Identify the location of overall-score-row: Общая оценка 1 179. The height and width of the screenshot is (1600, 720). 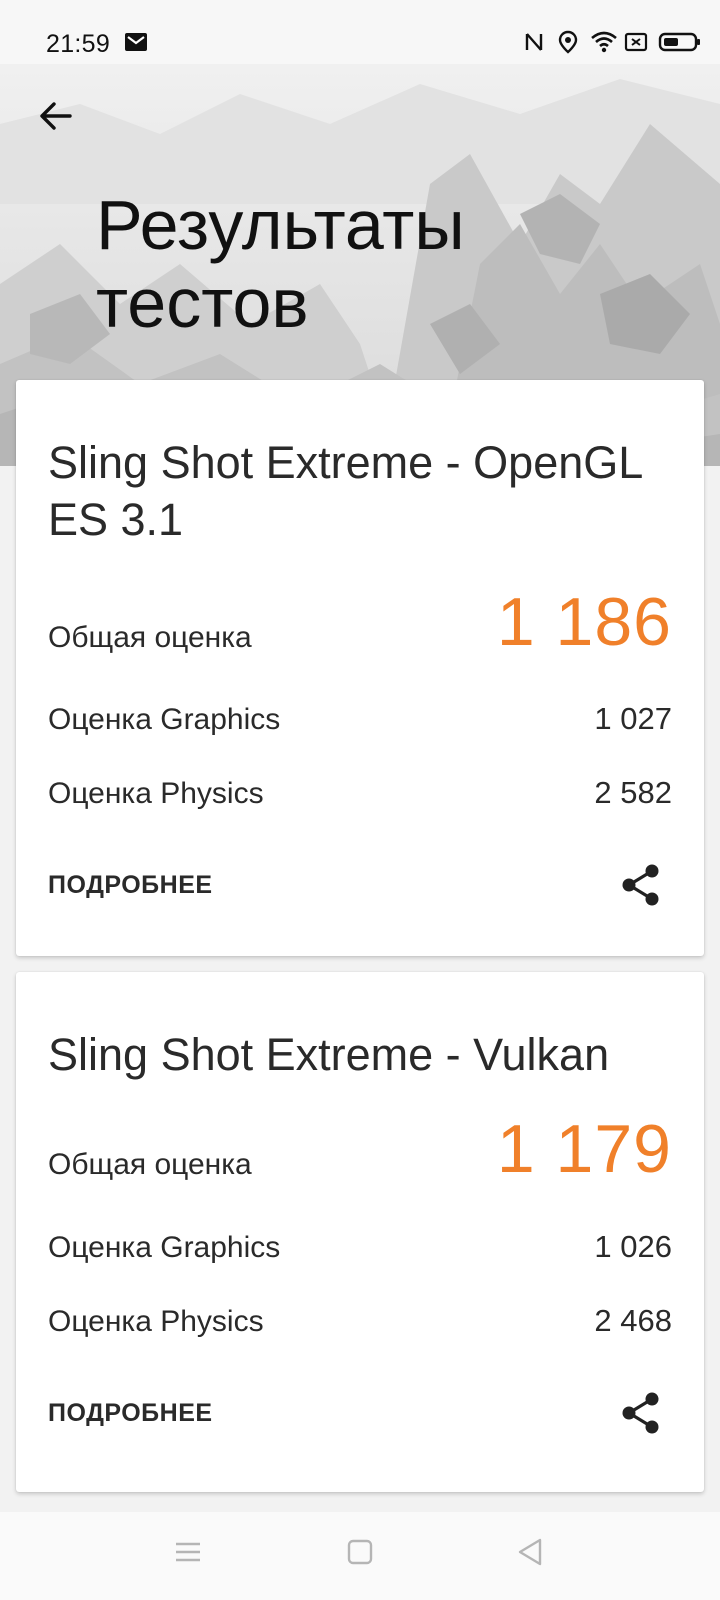
(360, 1149).